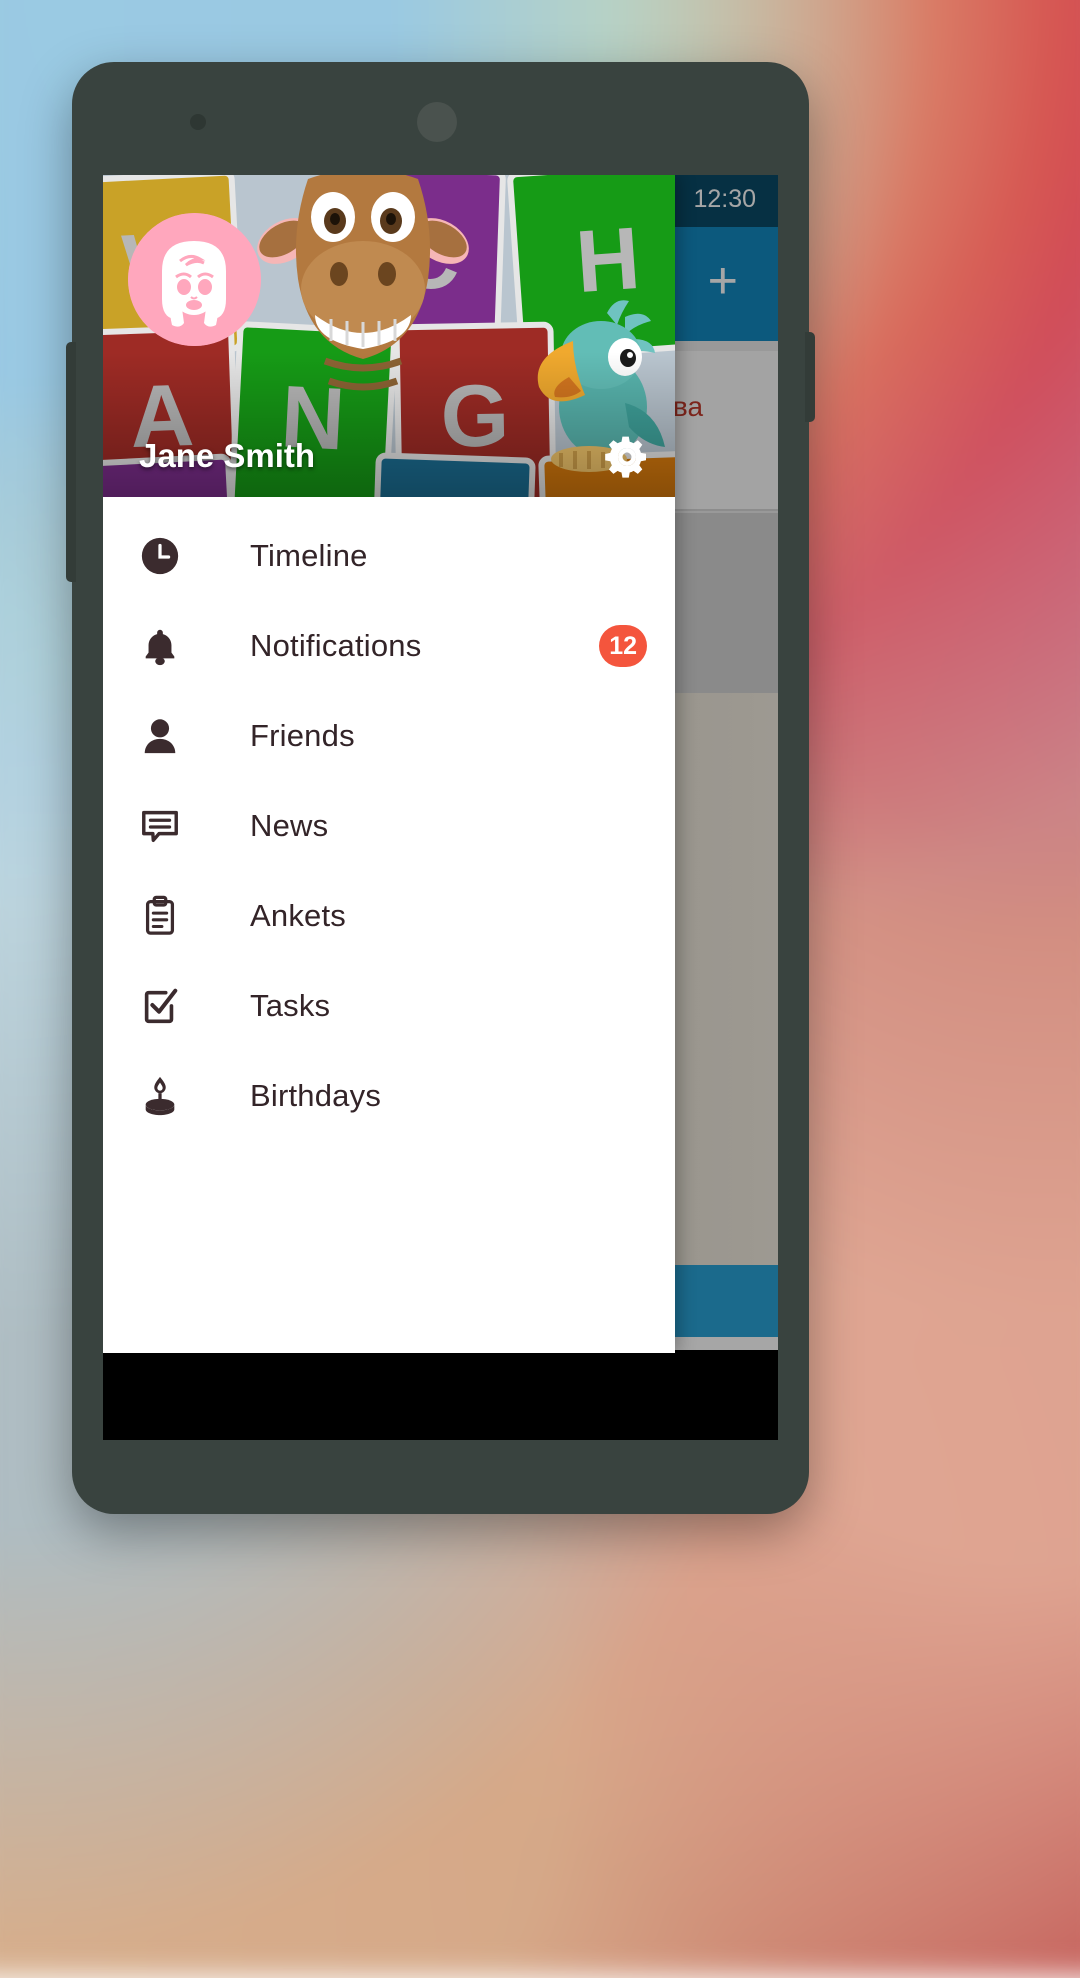  I want to click on drawer-item-label: Timeline, so click(309, 555).